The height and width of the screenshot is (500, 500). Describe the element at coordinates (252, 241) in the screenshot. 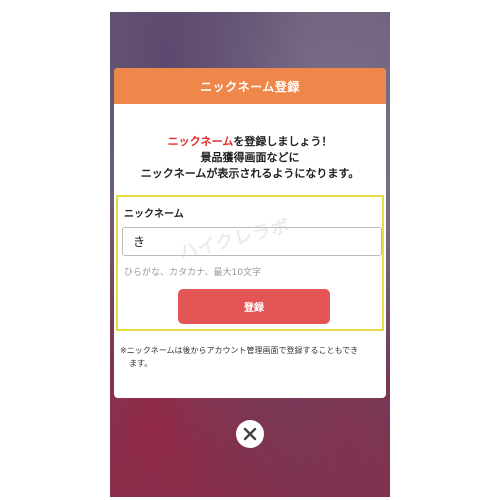

I see `nickname-input` at that location.